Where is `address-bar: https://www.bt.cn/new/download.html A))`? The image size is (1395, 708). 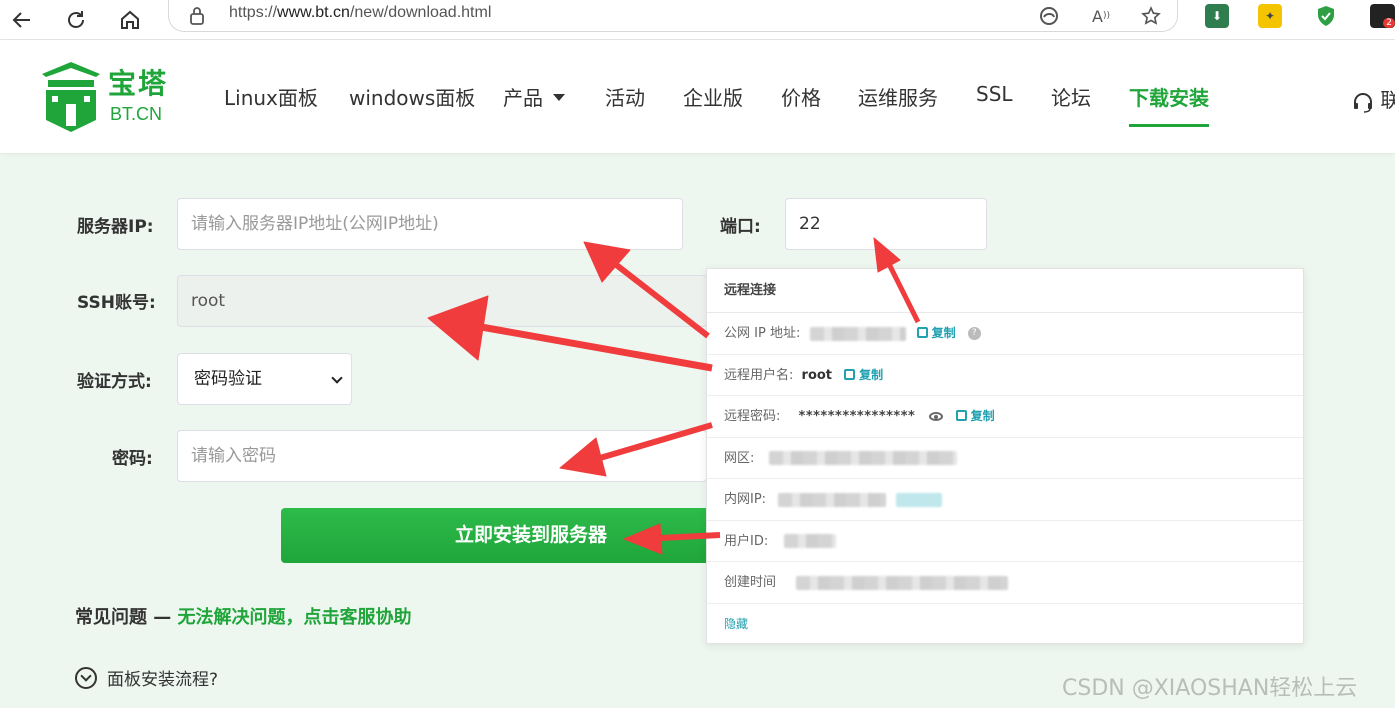
address-bar: https://www.bt.cn/new/download.html A)) is located at coordinates (673, 16).